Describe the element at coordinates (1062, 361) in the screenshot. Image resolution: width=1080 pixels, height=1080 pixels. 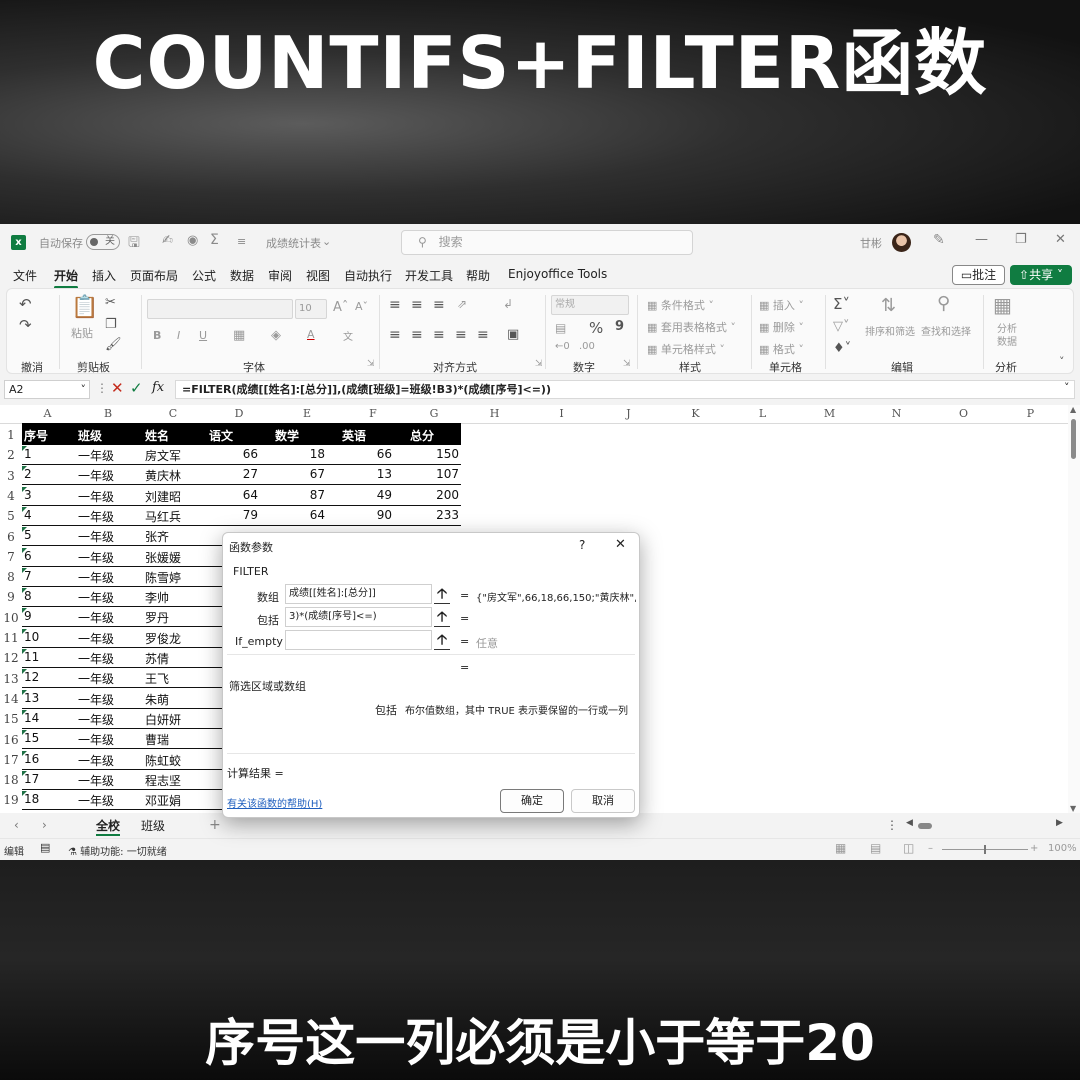
I see `collapse-ribbon-icon: ˅` at that location.